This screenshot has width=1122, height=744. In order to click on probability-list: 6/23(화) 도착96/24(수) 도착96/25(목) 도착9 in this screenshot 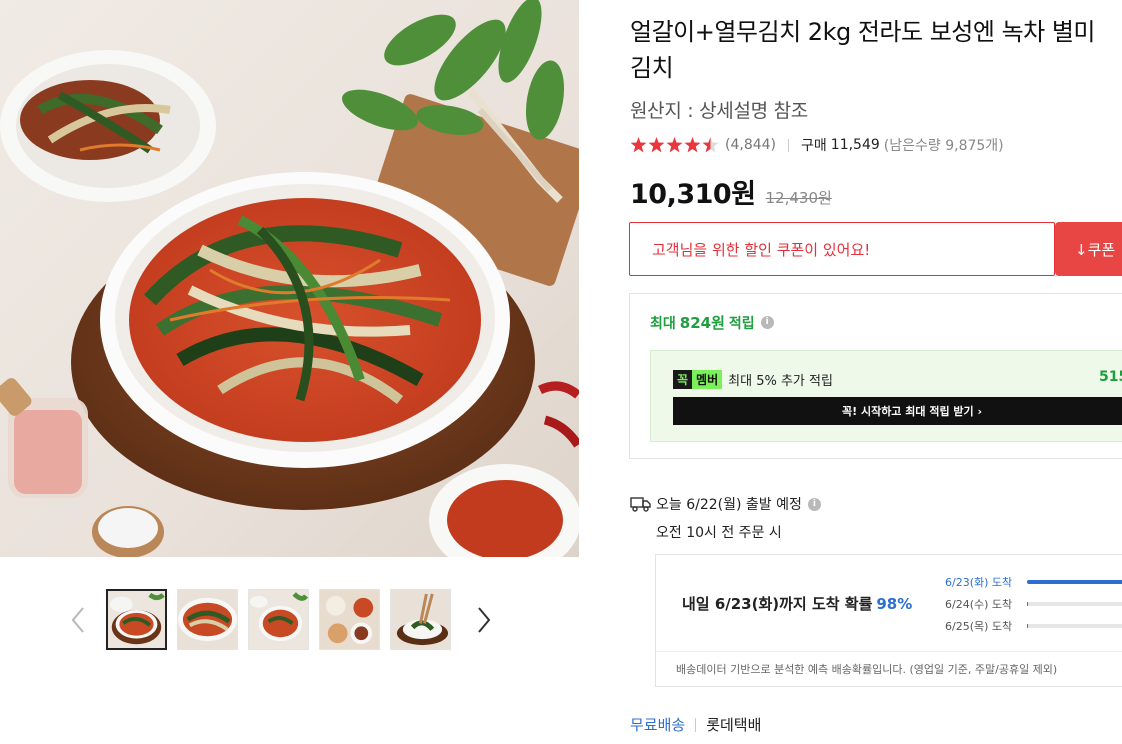, I will do `click(1033, 604)`.